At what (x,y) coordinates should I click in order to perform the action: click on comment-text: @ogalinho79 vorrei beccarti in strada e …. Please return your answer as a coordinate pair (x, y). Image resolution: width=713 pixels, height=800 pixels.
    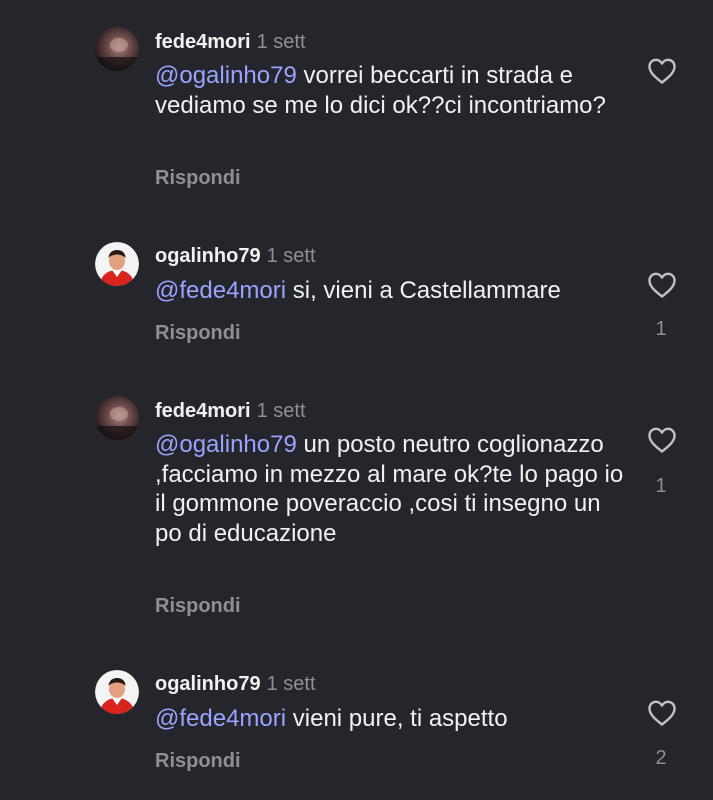
    Looking at the image, I should click on (390, 90).